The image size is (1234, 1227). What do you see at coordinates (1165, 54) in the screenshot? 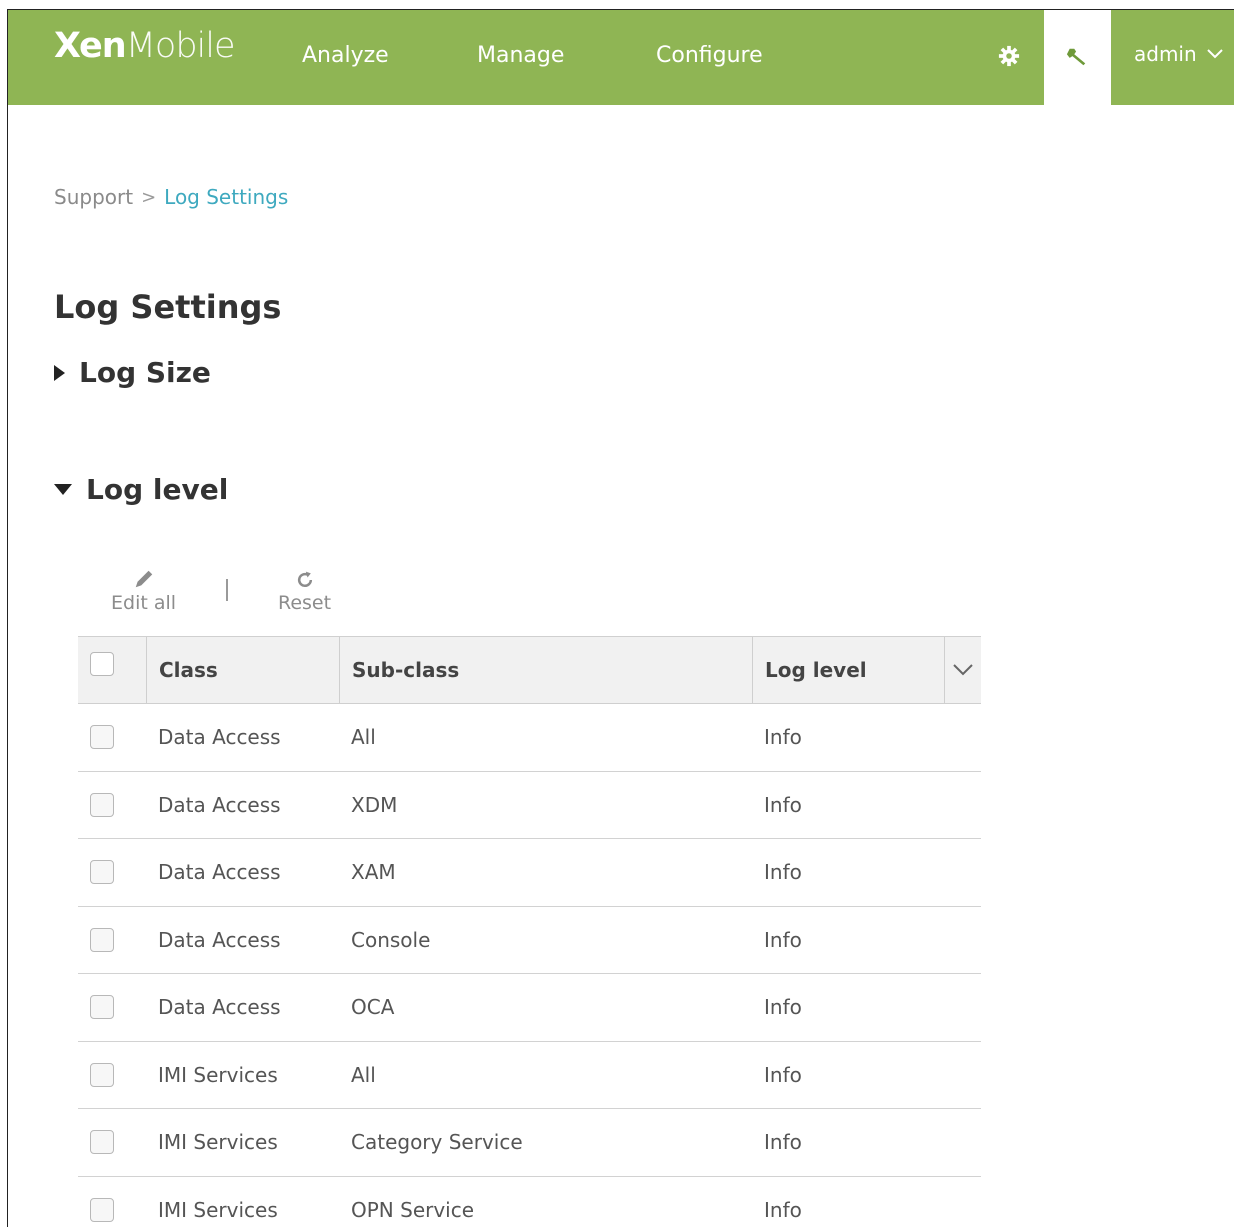
I see `user-name: admin` at bounding box center [1165, 54].